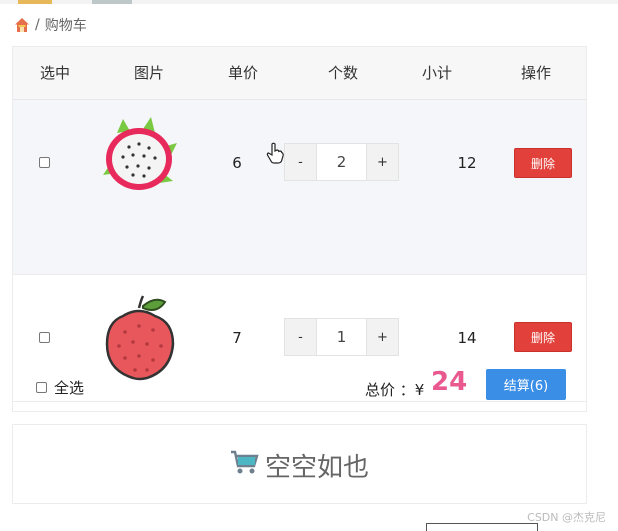 Image resolution: width=618 pixels, height=531 pixels. I want to click on checkout-button: 结算(6), so click(526, 384).